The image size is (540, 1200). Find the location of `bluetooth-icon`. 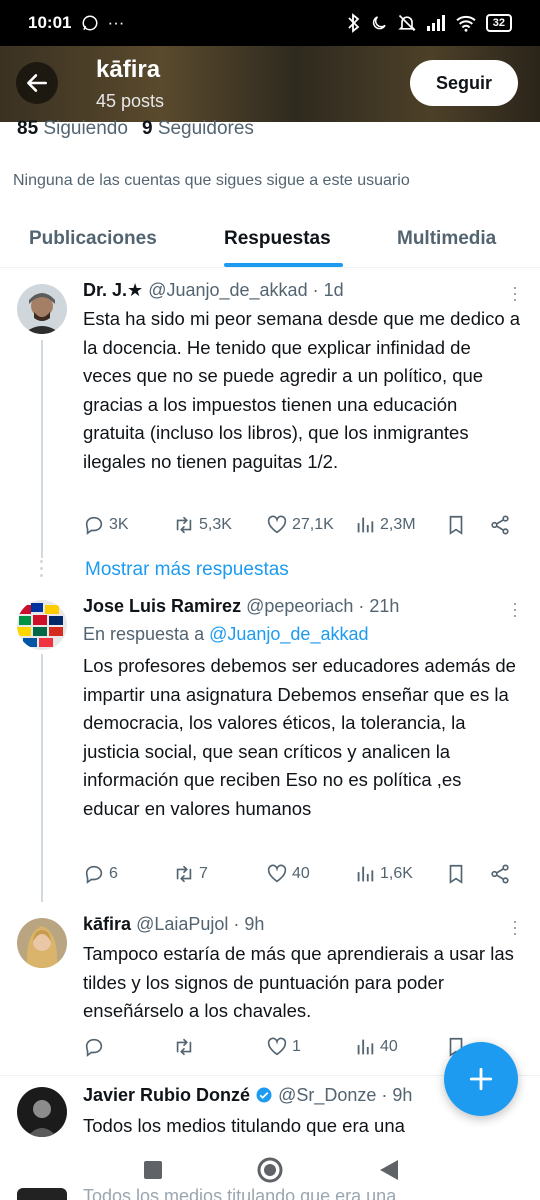

bluetooth-icon is located at coordinates (354, 23).